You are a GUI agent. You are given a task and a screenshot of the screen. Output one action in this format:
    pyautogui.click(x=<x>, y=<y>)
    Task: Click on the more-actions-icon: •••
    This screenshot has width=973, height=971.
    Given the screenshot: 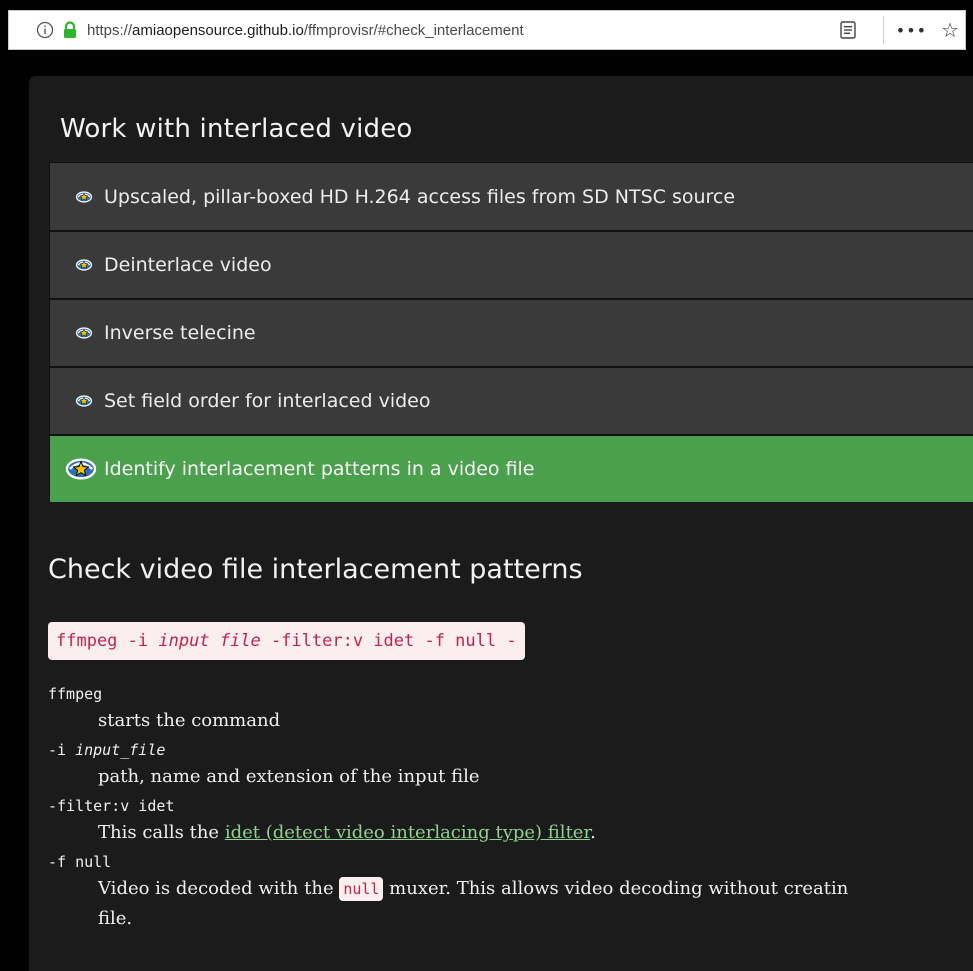 What is the action you would take?
    pyautogui.click(x=911, y=30)
    